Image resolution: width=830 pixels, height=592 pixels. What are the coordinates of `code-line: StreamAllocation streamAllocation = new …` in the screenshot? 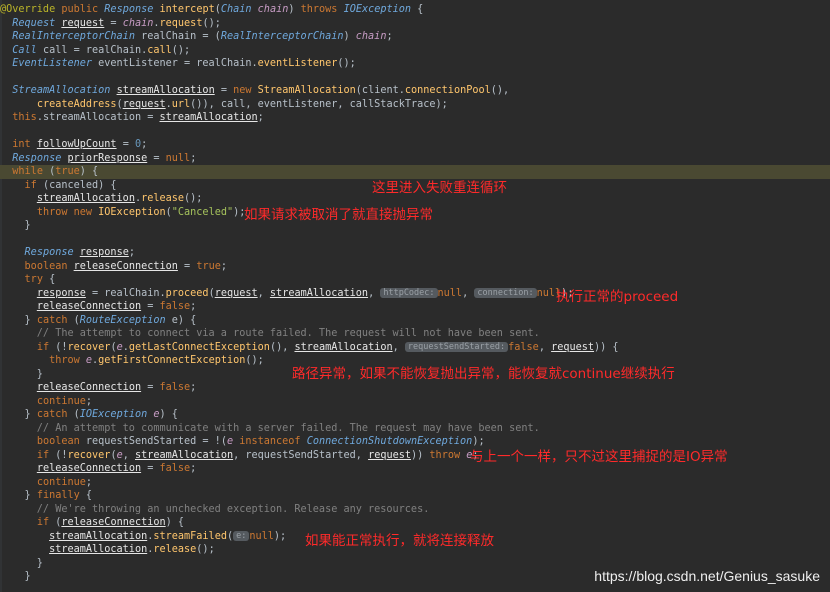 It's located at (415, 91).